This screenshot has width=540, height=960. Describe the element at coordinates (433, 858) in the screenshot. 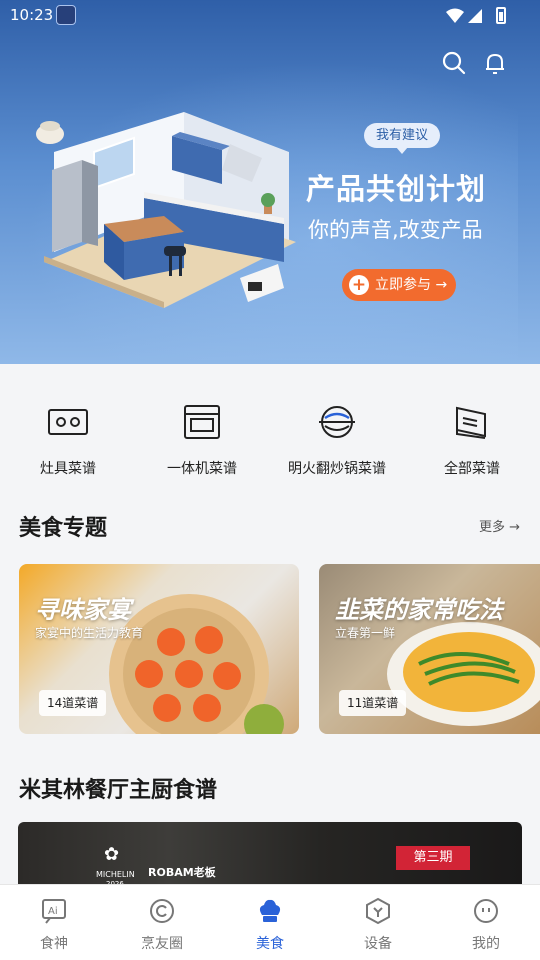

I see `issue-badge: 第三期` at that location.